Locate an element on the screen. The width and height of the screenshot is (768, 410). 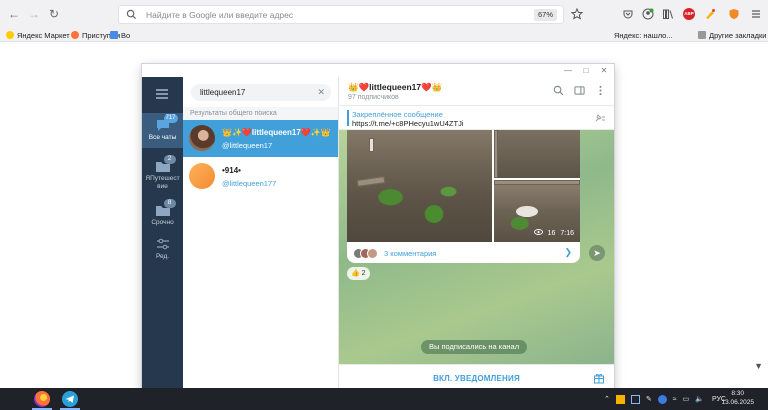
chats-icon: 717 is located at coordinates (166, 123).